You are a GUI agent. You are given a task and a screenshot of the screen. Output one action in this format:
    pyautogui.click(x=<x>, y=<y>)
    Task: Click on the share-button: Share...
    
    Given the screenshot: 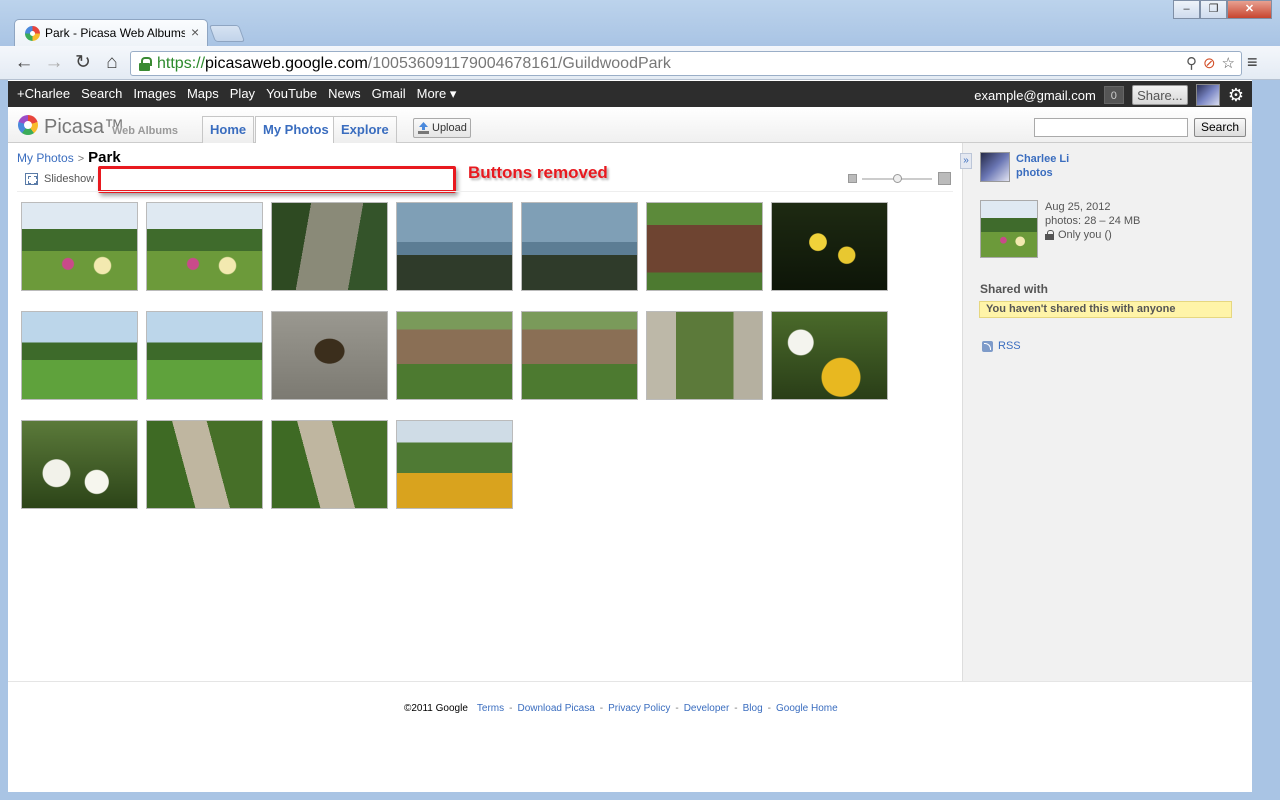 What is the action you would take?
    pyautogui.click(x=1159, y=95)
    